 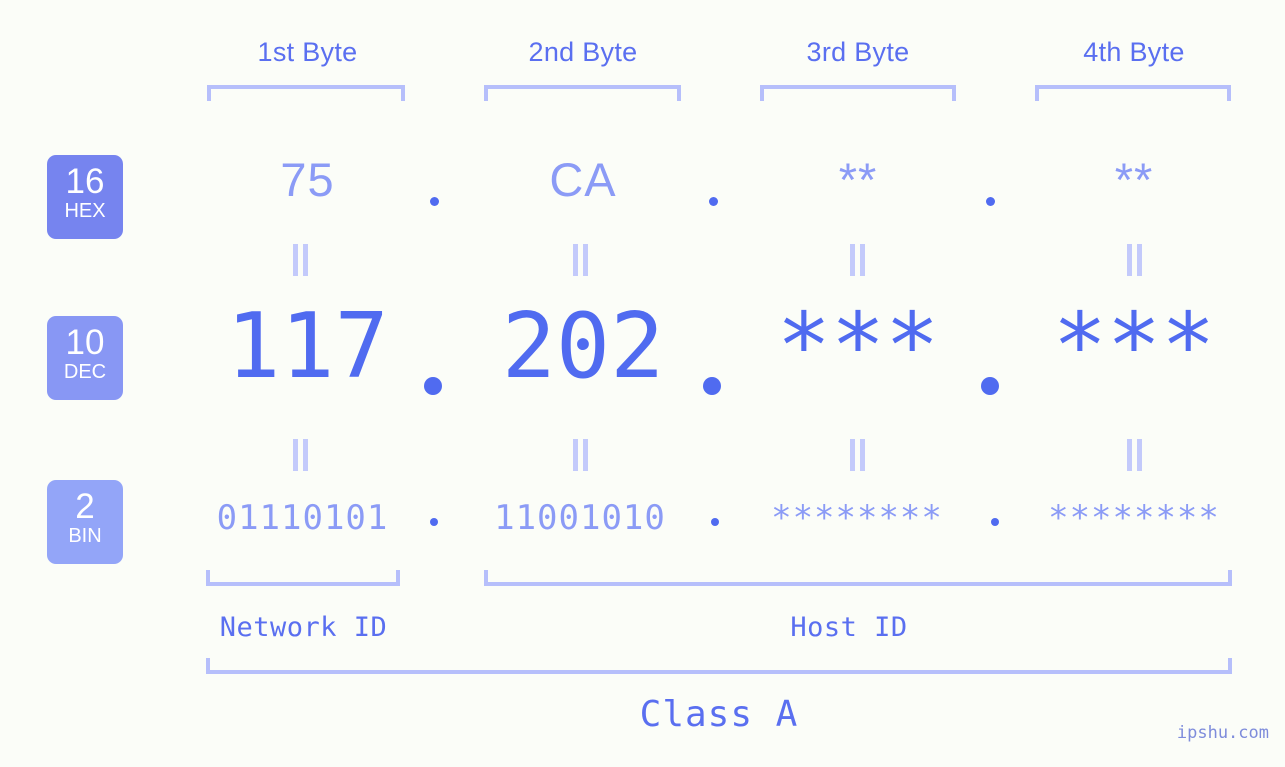 I want to click on network-id-label: Network ID, so click(x=303, y=627).